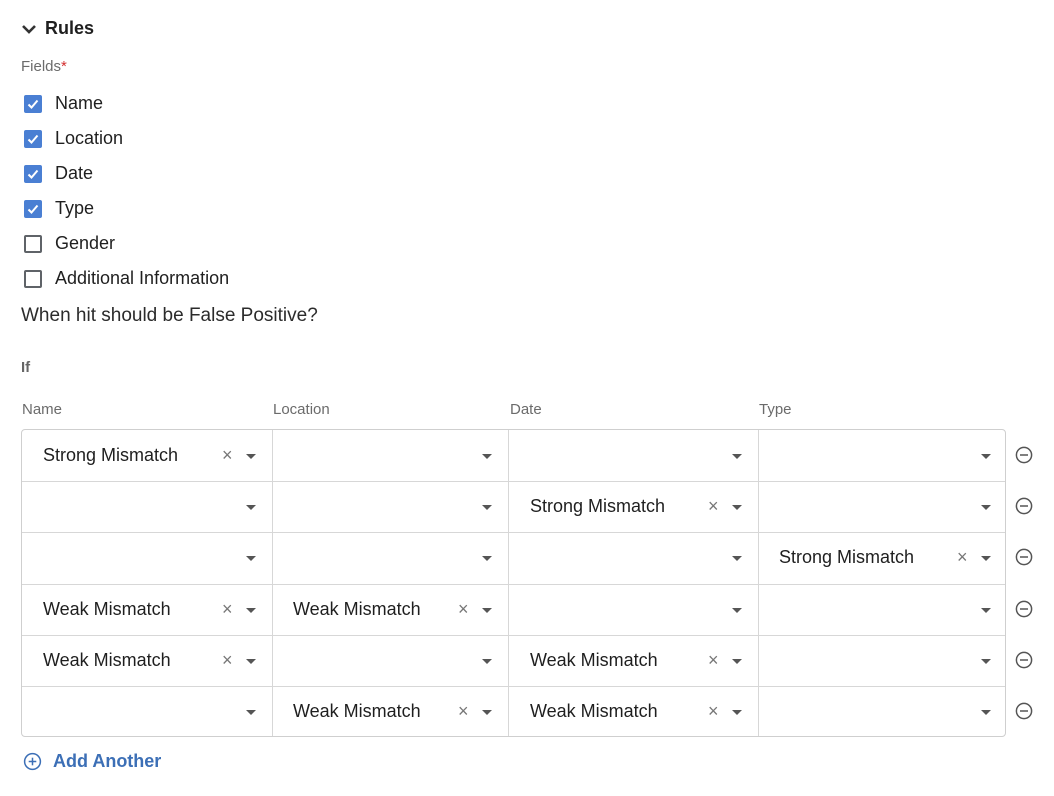 The width and height of the screenshot is (1054, 796). What do you see at coordinates (126, 138) in the screenshot?
I see `field-option: Location` at bounding box center [126, 138].